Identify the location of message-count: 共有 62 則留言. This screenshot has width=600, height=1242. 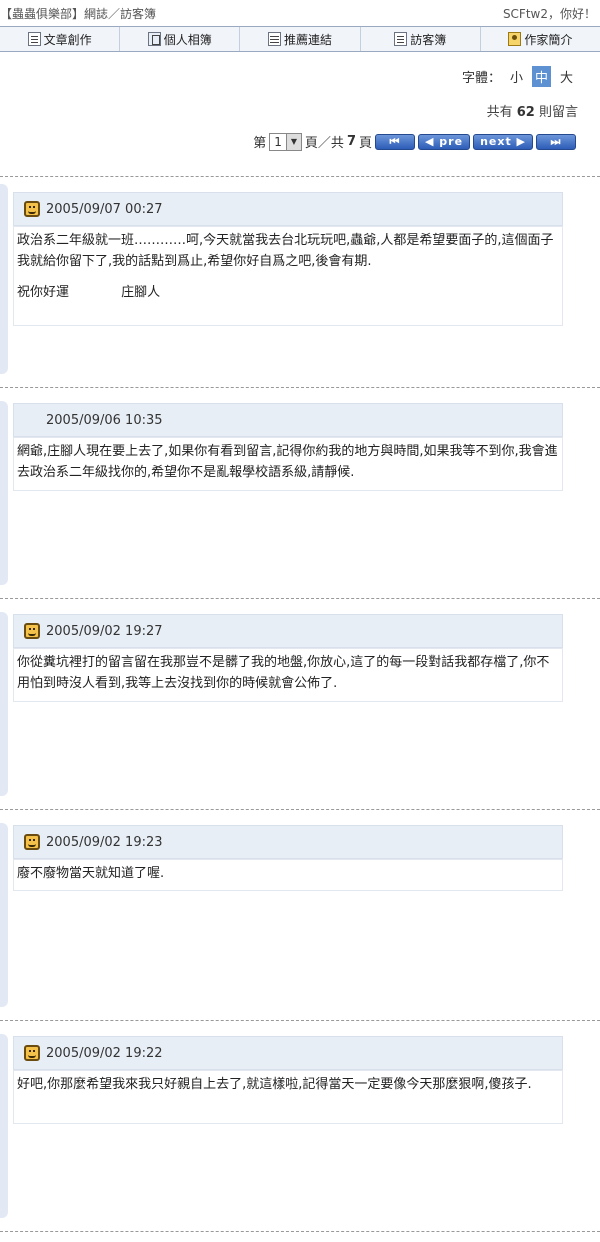
(532, 110).